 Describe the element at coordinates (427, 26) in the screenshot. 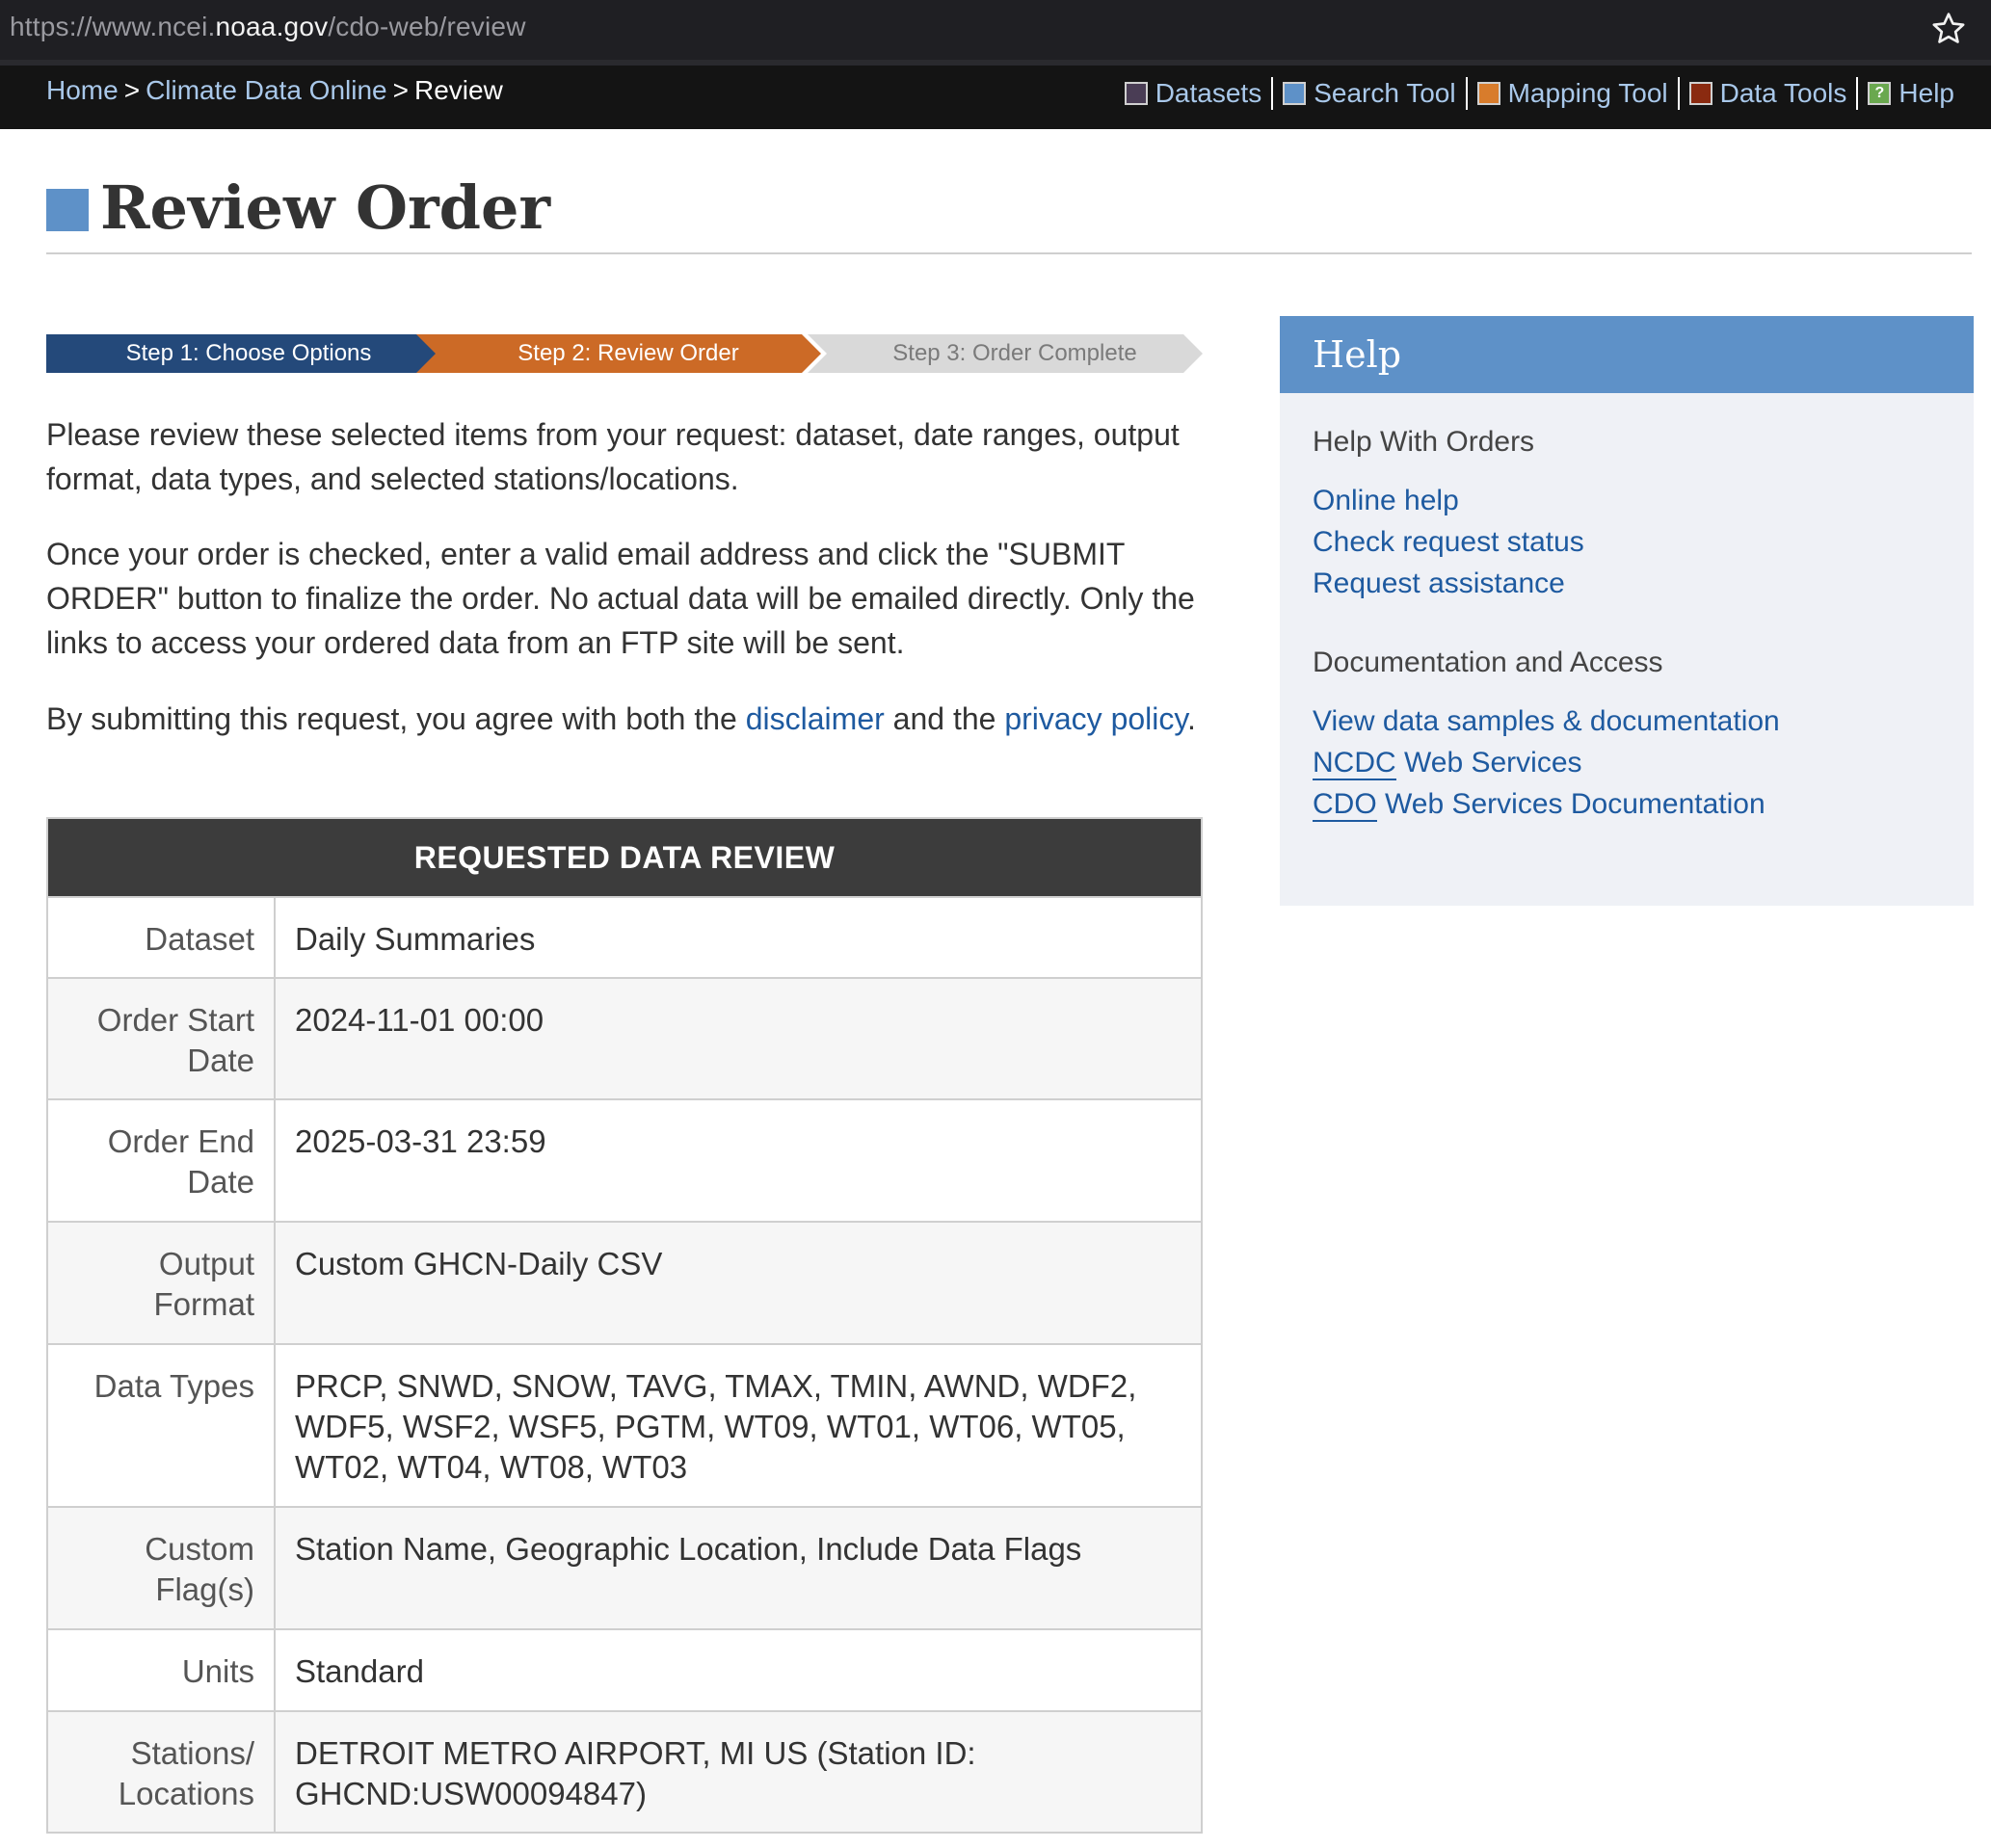

I see `url-path: /cdo-web/review` at that location.